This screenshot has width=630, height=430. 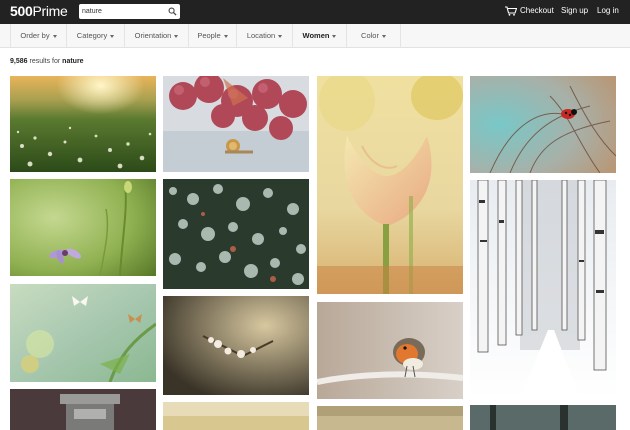 I want to click on results-query: nature, so click(x=73, y=61).